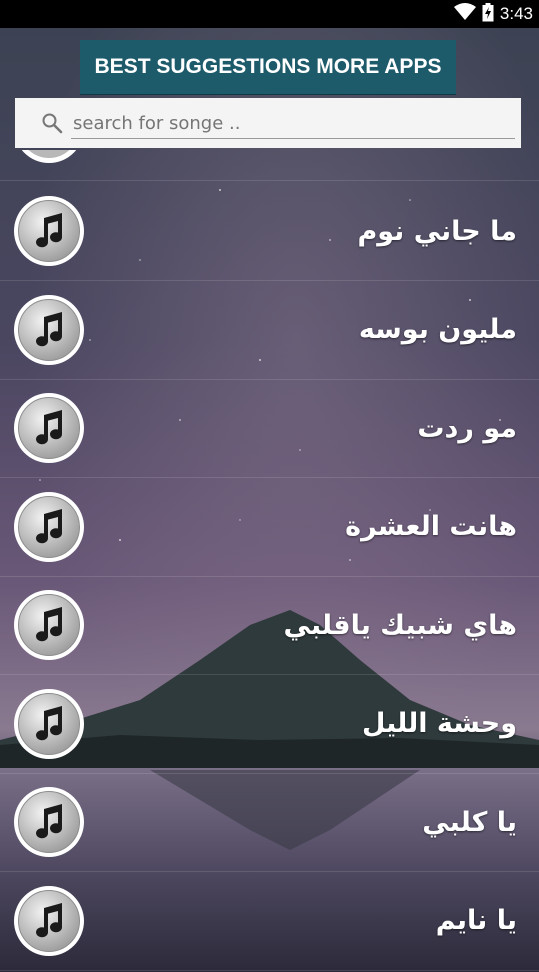  Describe the element at coordinates (431, 526) in the screenshot. I see `song-title: هانت العشرة` at that location.